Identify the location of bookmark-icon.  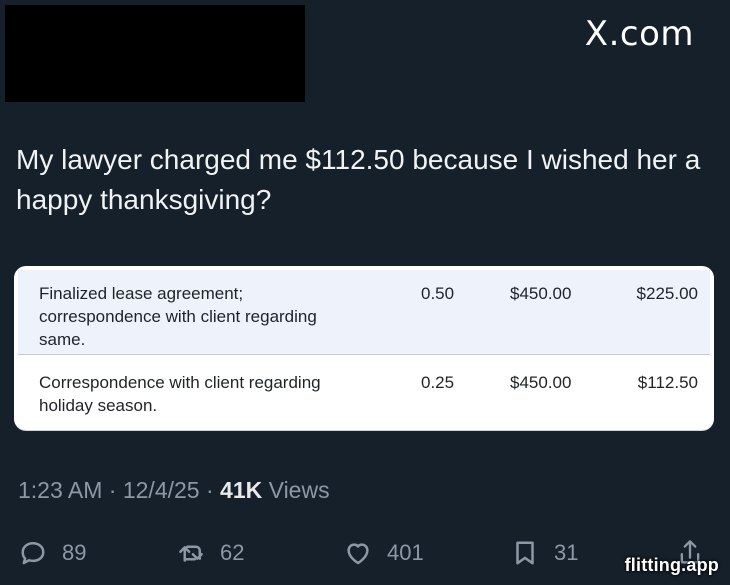
(525, 553).